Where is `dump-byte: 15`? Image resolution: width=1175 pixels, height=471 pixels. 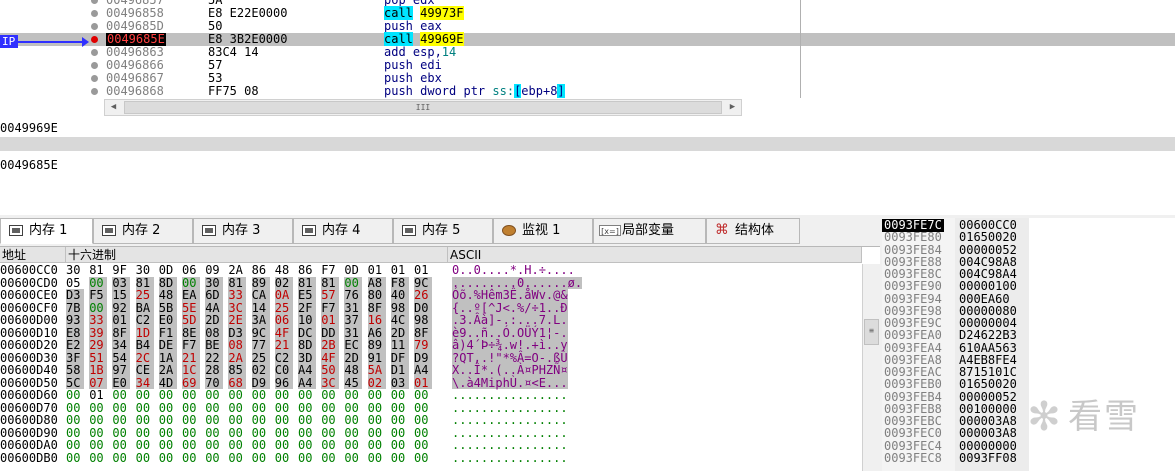
dump-byte: 15 is located at coordinates (121, 295).